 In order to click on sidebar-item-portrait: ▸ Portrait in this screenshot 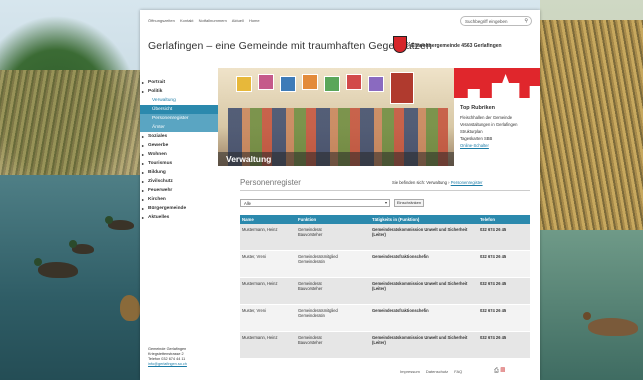, I will do `click(179, 82)`.